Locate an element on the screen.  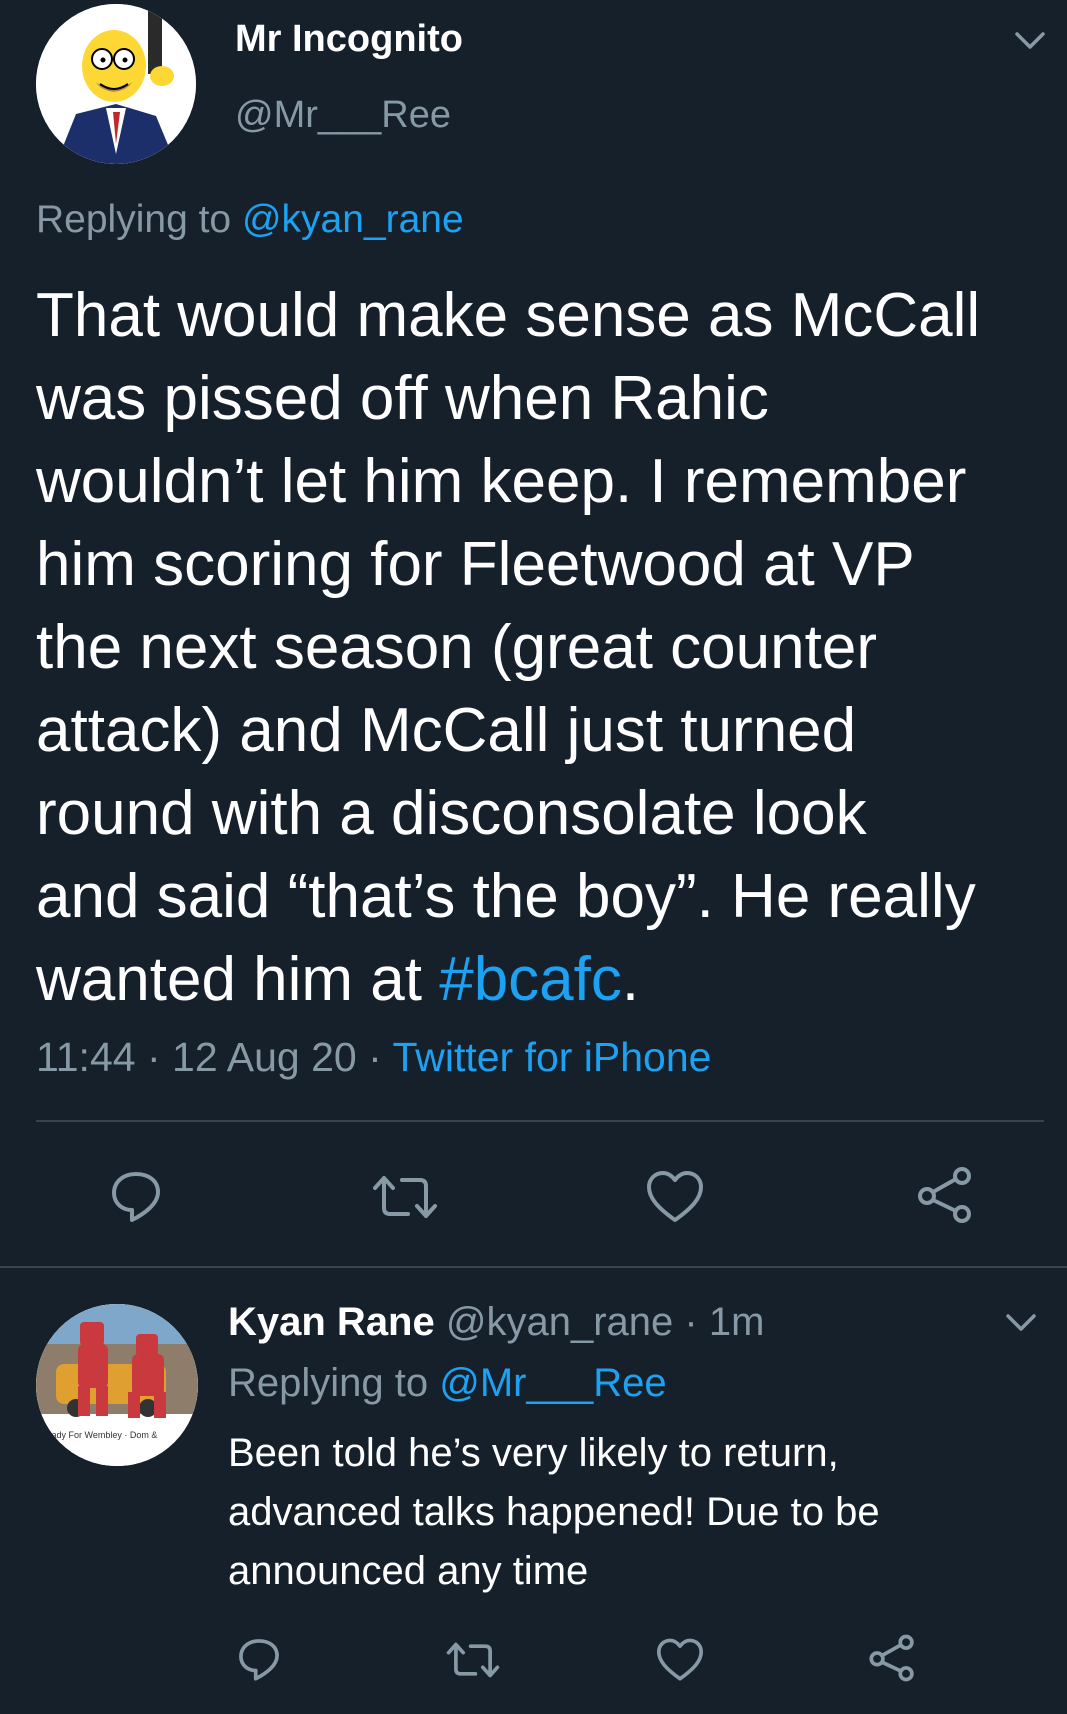
tweet-text-line: Been told he’s very likely to return, is located at coordinates (533, 1453).